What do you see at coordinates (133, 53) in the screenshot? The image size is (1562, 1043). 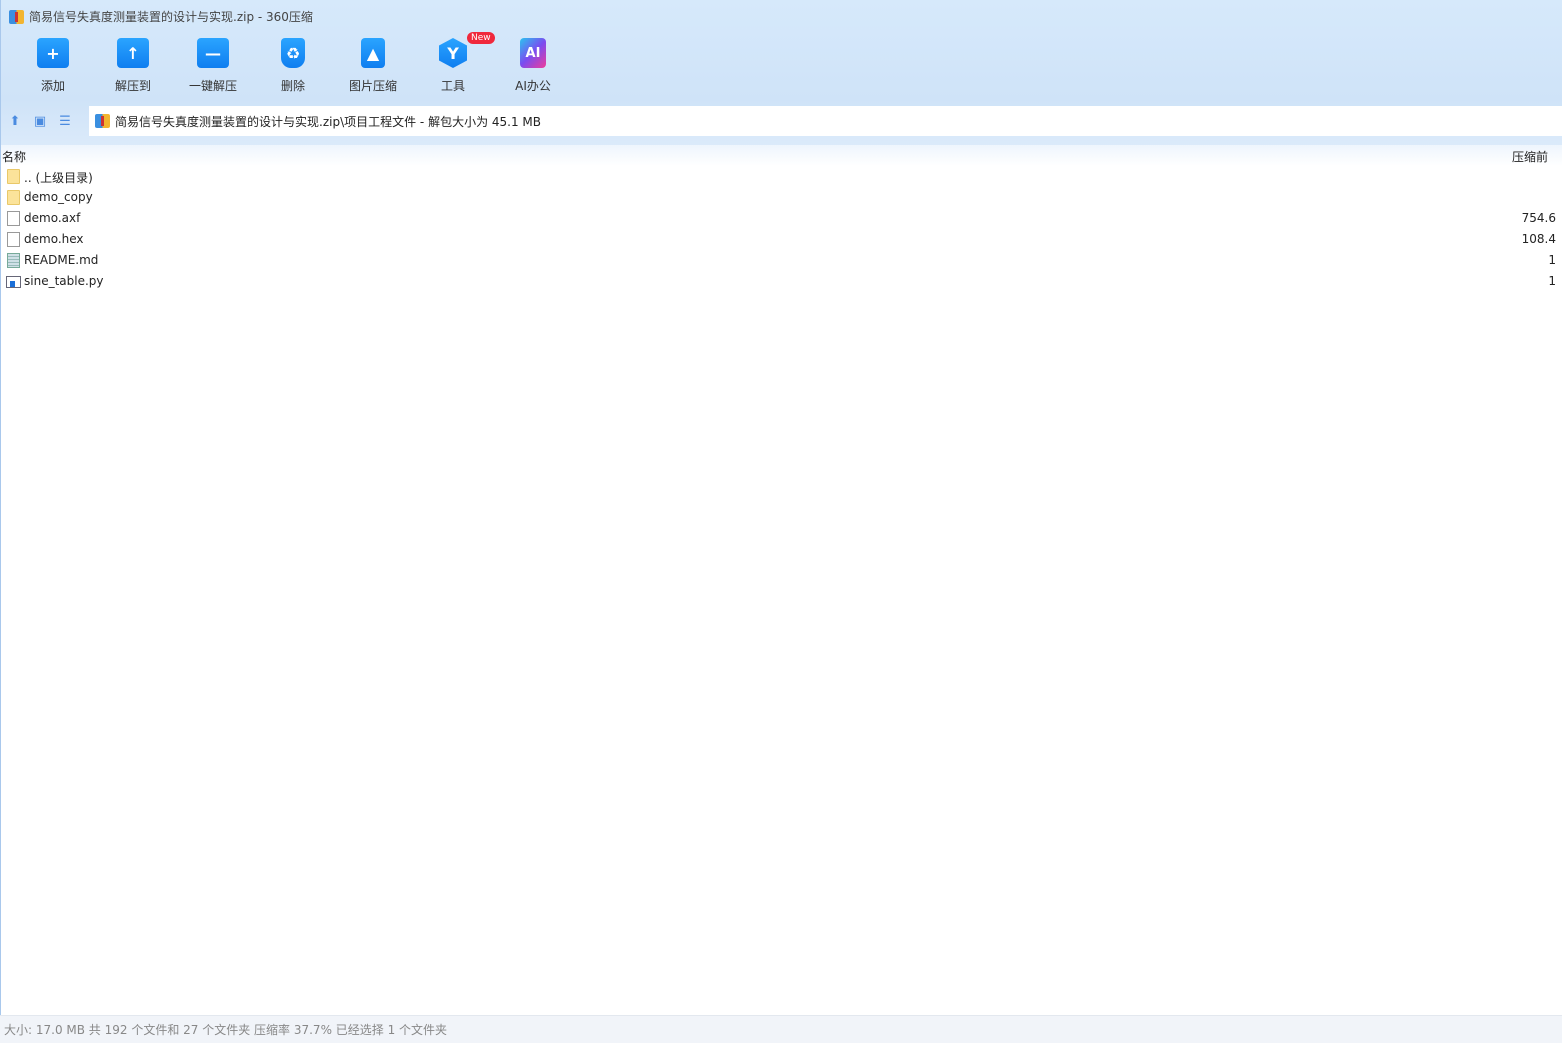 I see `folder-extract-icon: ↑` at bounding box center [133, 53].